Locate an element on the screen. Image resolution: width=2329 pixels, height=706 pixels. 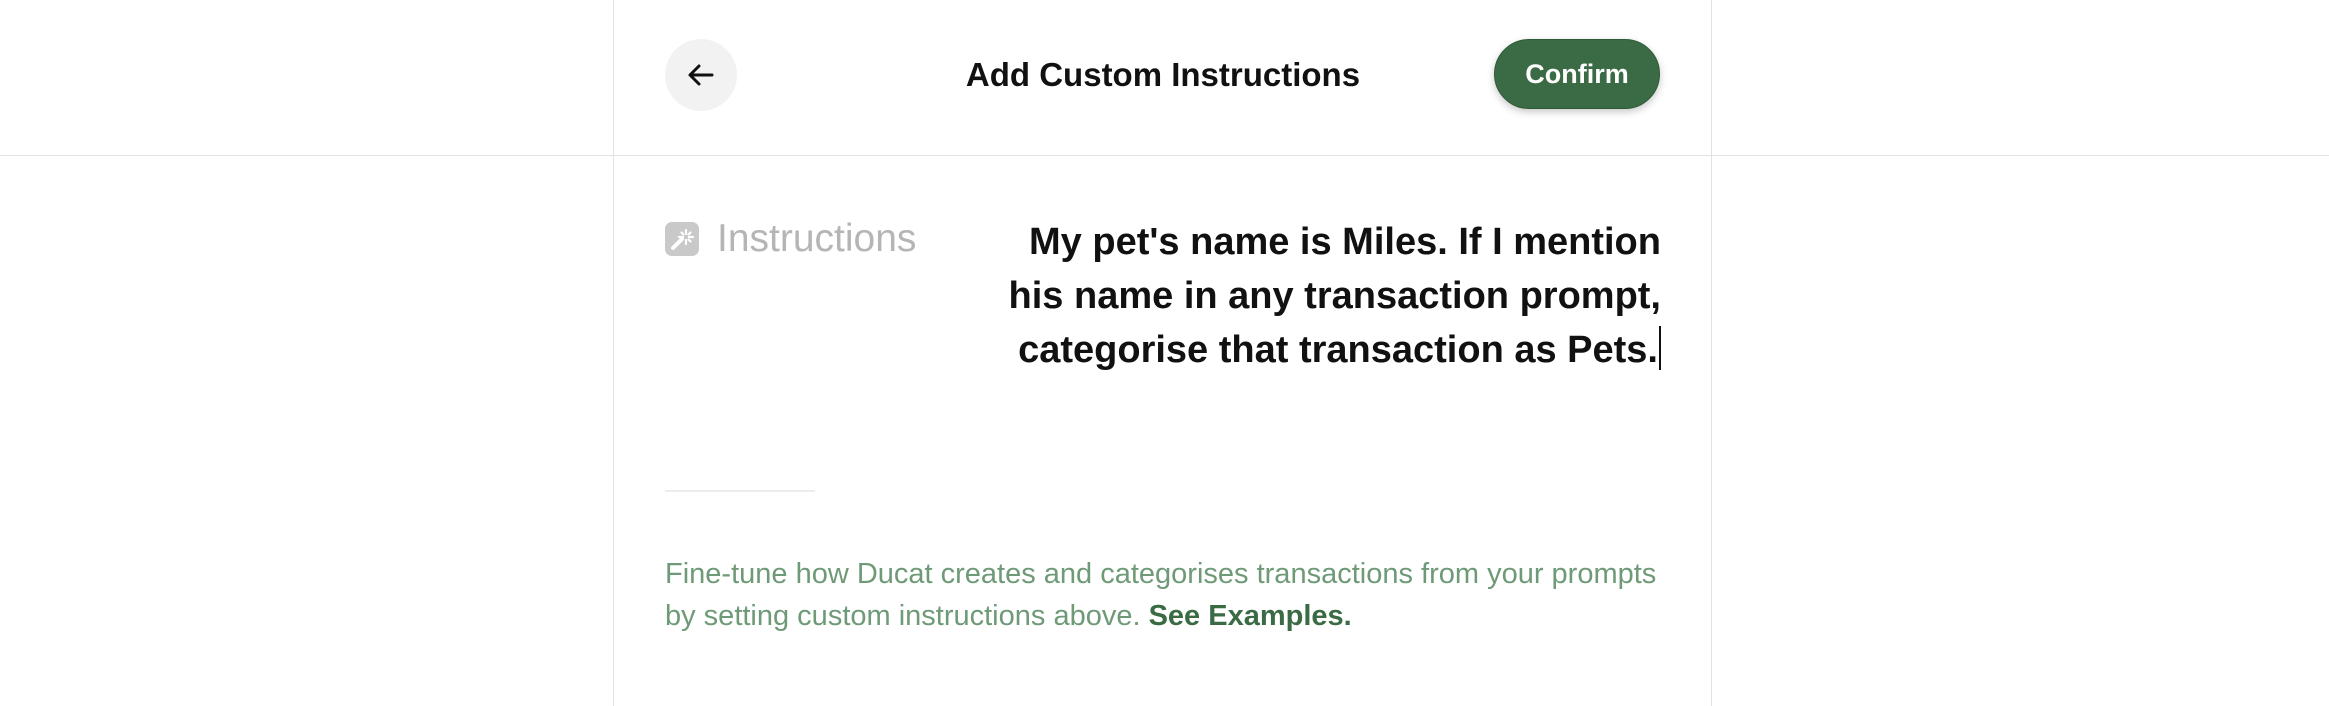
header-divider is located at coordinates (1164, 155).